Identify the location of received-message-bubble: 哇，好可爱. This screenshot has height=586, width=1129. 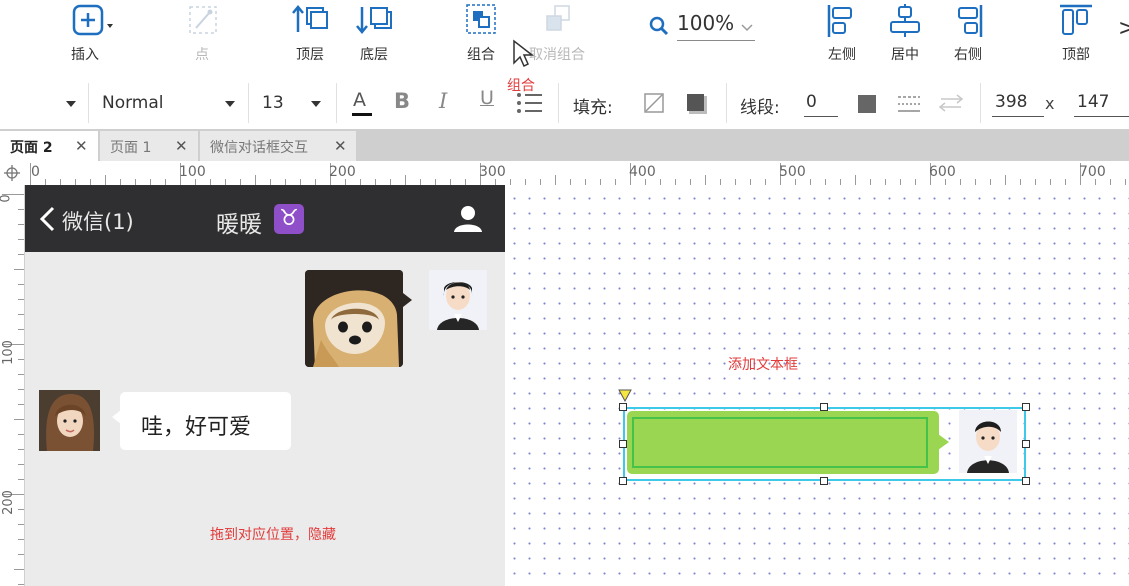
(205, 421).